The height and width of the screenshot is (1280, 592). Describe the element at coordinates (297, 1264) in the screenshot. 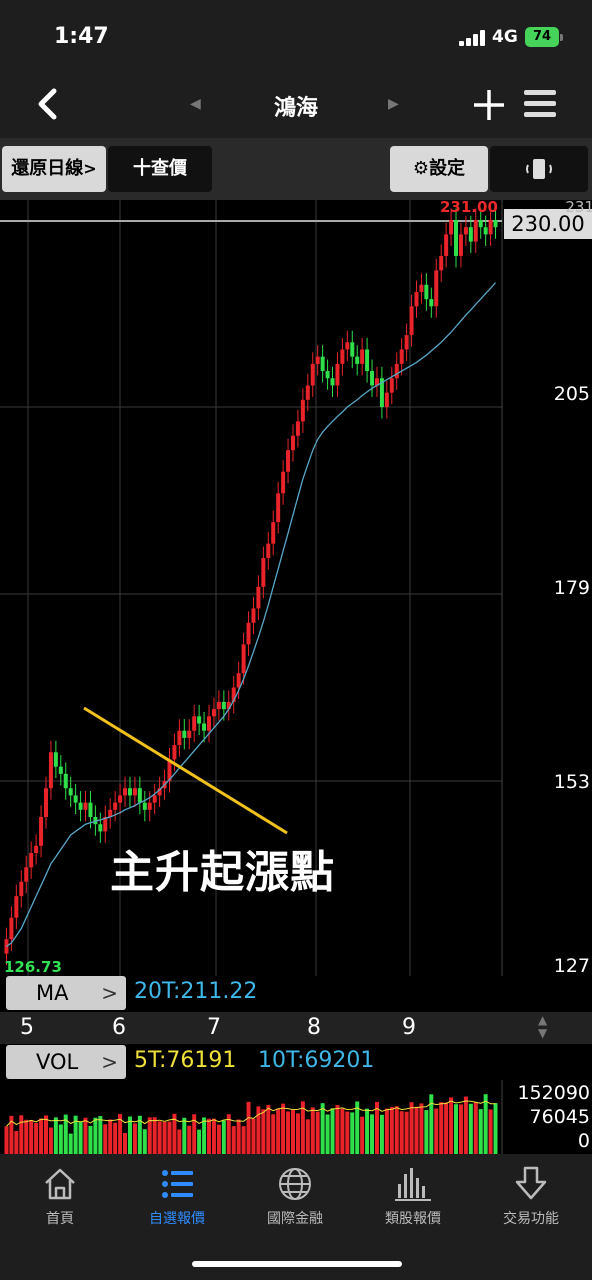

I see `home-indicator` at that location.